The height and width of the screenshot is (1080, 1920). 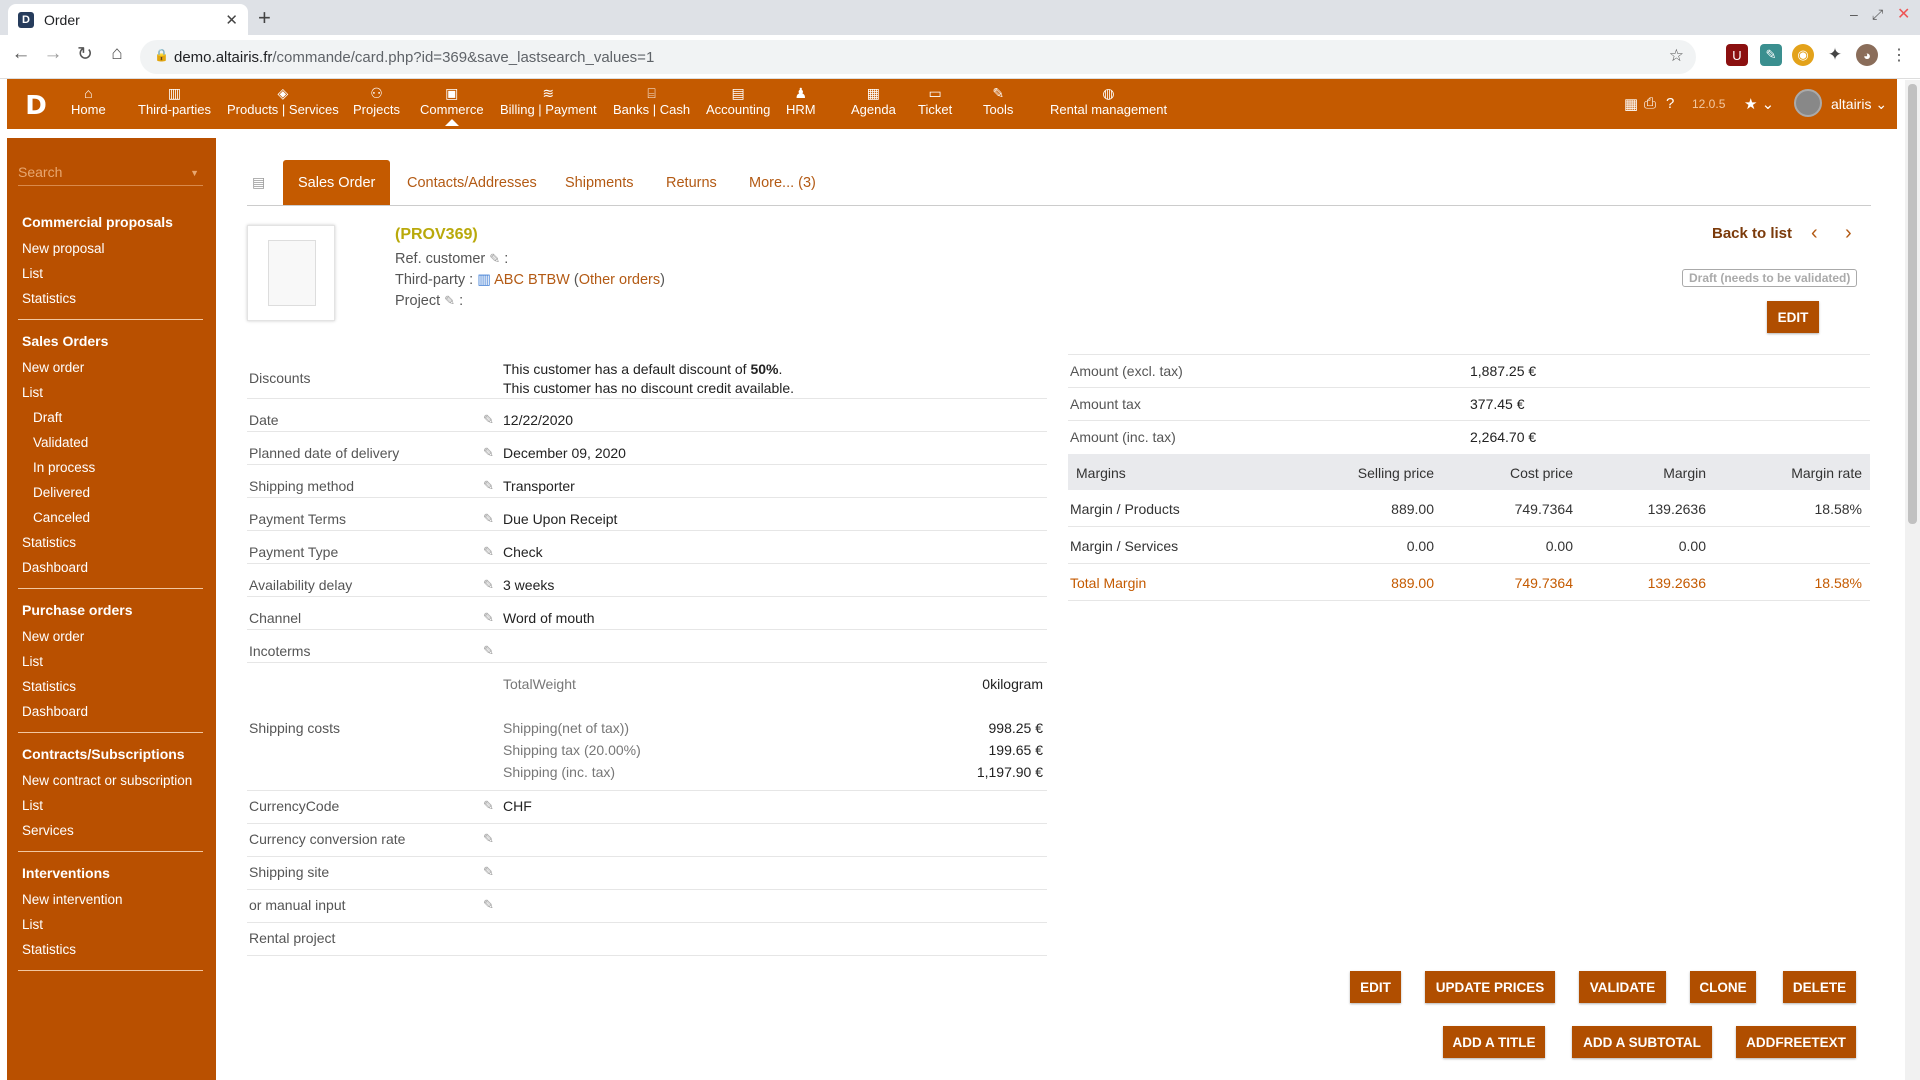 What do you see at coordinates (53, 54) in the screenshot?
I see `forward-arrow-icon: →` at bounding box center [53, 54].